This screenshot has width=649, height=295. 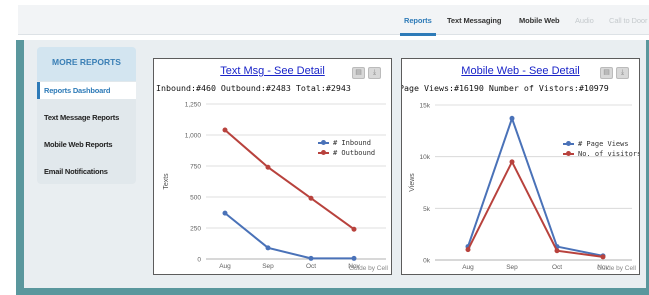 What do you see at coordinates (427, 261) in the screenshot?
I see `y-tick-label: 0k` at bounding box center [427, 261].